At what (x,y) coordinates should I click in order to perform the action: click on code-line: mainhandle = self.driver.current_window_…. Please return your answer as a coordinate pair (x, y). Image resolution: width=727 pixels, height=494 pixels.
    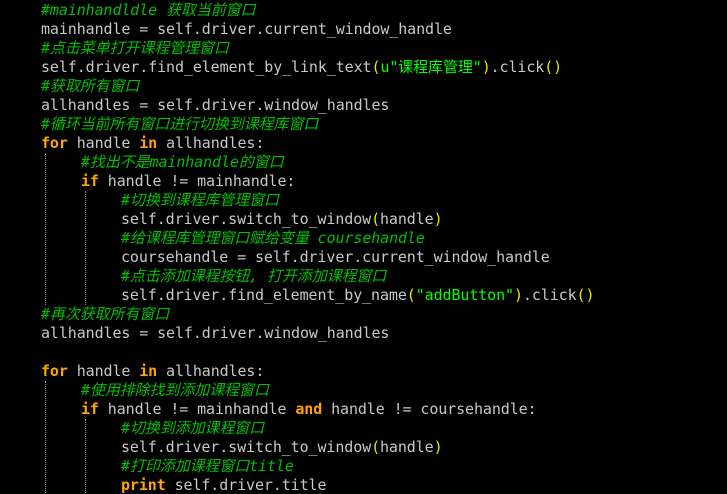
    Looking at the image, I should click on (246, 29).